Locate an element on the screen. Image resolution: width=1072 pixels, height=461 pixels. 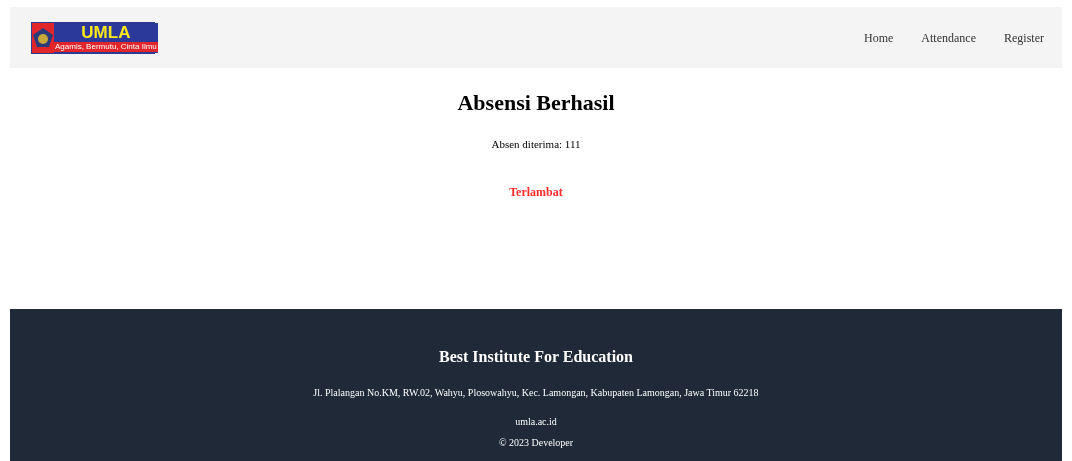
nav-link: Register is located at coordinates (1024, 37).